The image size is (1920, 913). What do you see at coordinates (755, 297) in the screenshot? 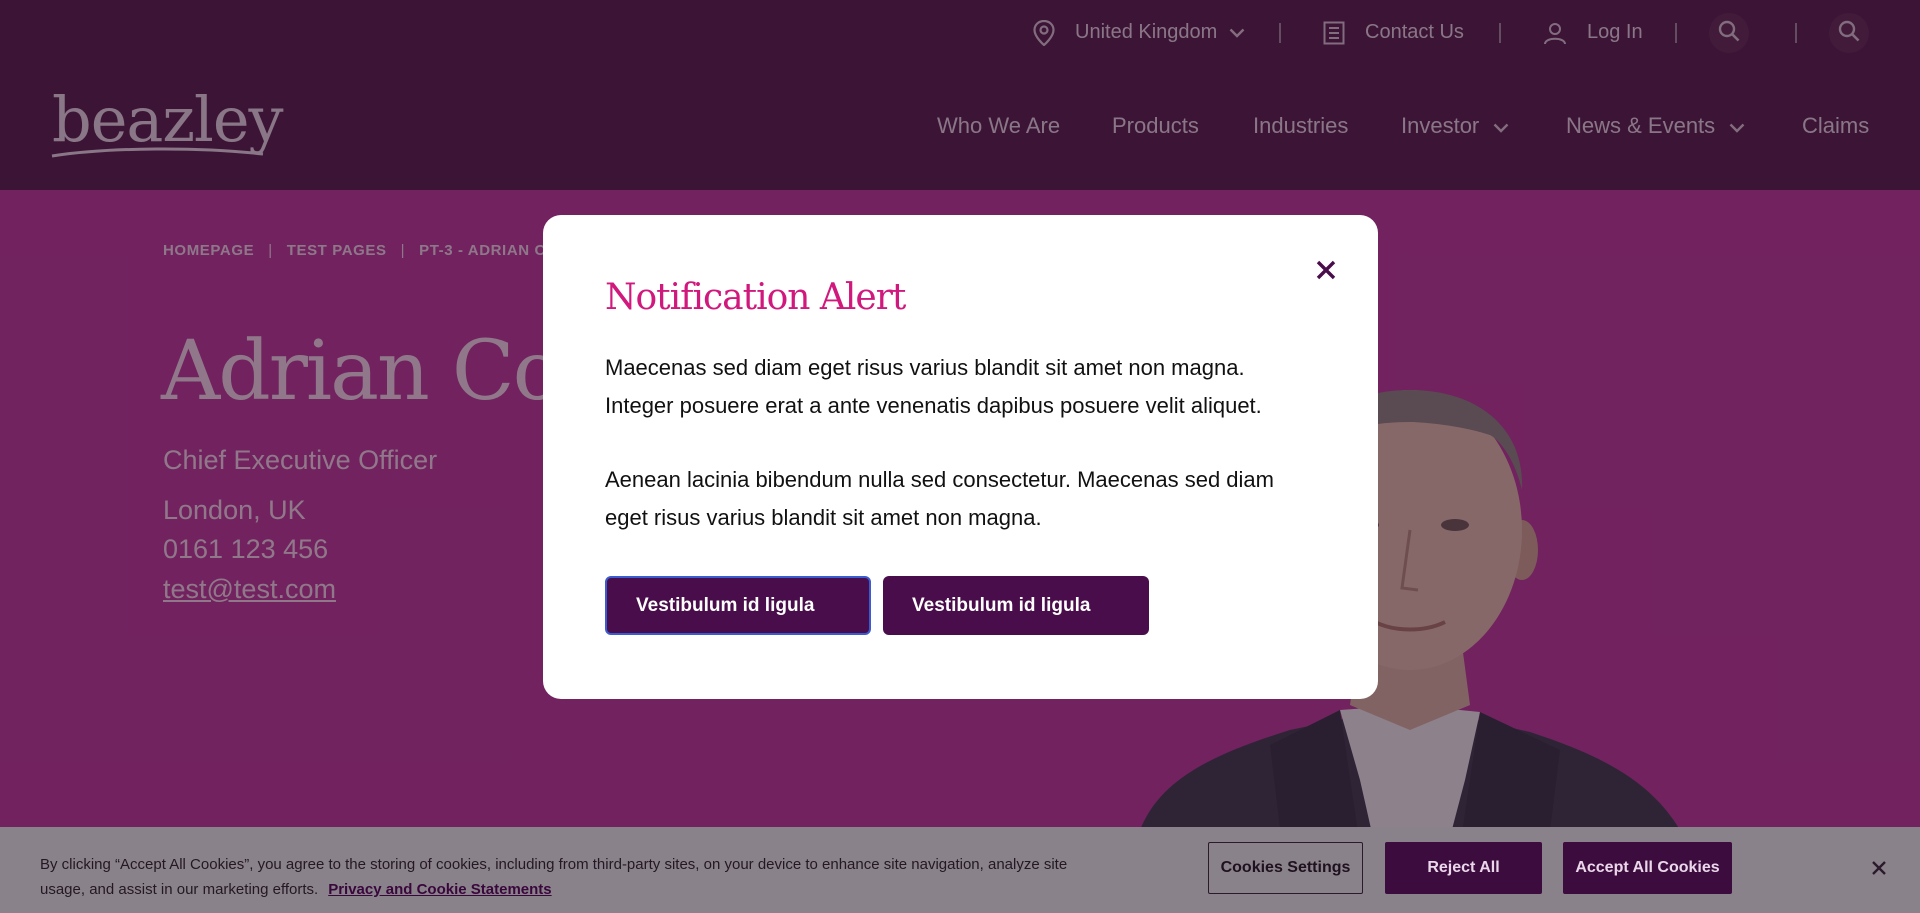
I see `modal-title: Notification Alert` at bounding box center [755, 297].